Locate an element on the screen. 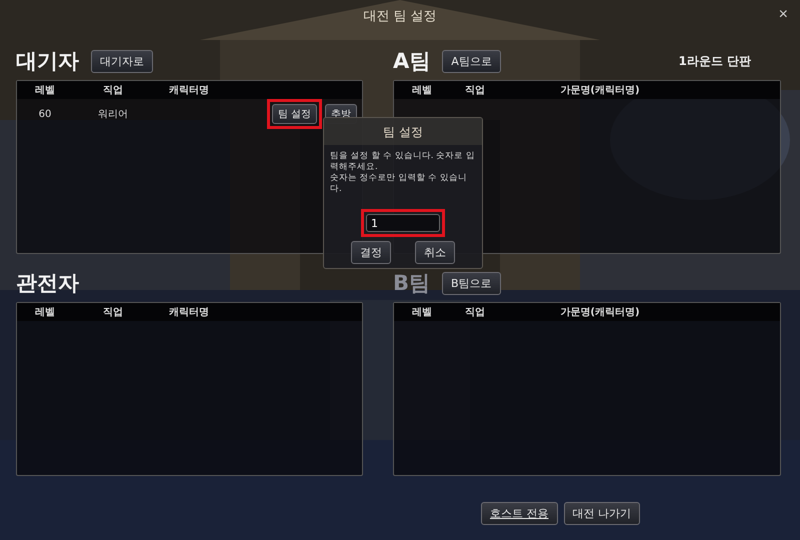 This screenshot has height=540, width=800. team-setting-button: 팀 설정 is located at coordinates (294, 114).